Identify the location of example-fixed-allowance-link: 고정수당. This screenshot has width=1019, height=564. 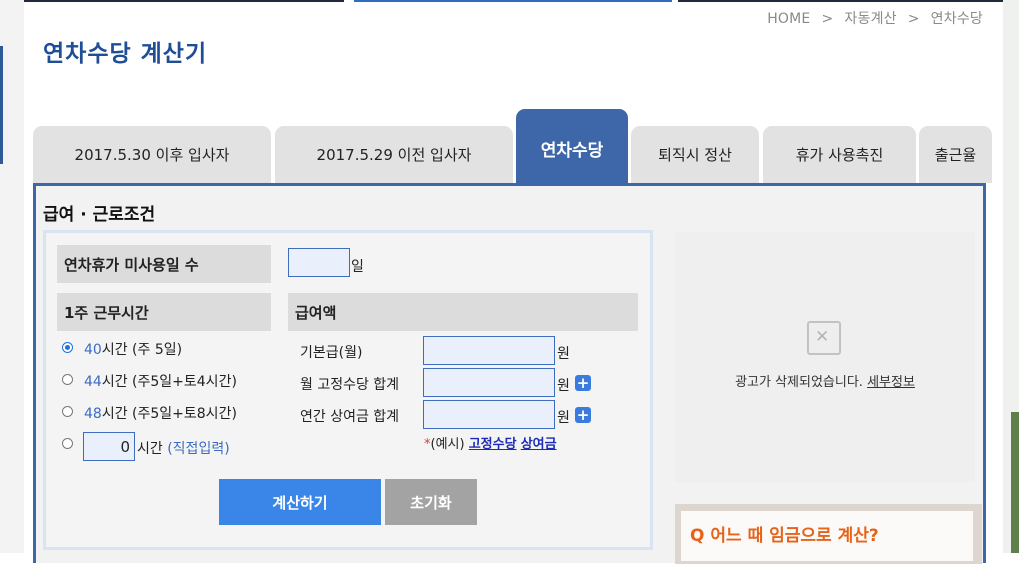
(493, 444).